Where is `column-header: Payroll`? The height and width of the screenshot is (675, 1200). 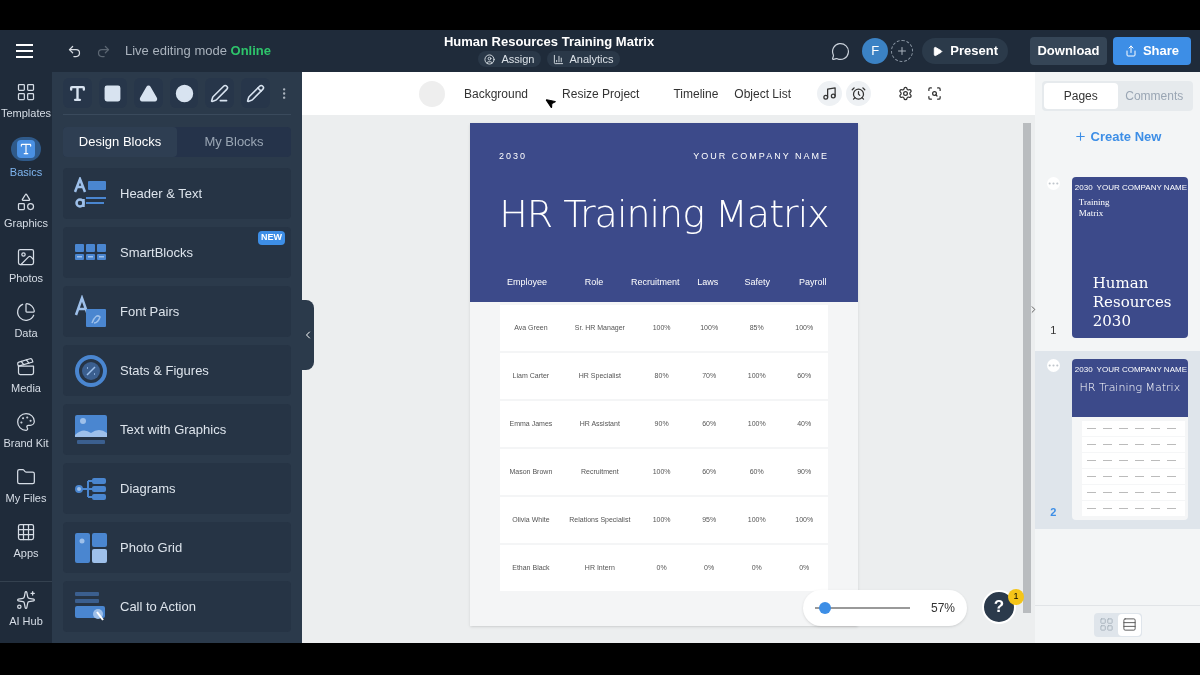 column-header: Payroll is located at coordinates (812, 282).